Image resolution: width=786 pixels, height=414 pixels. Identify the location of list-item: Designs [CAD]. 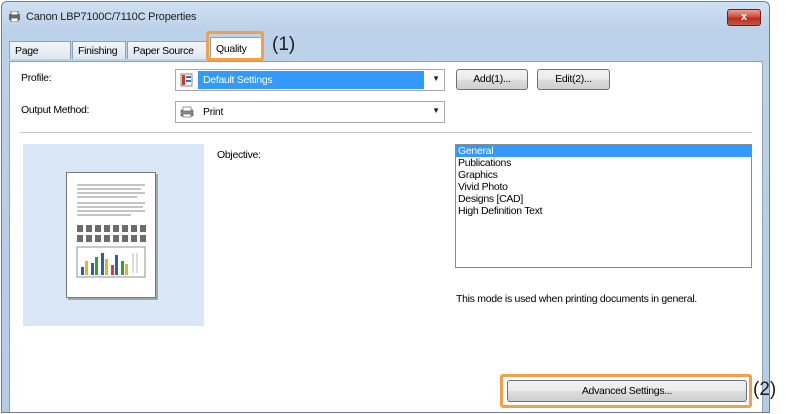
(603, 199).